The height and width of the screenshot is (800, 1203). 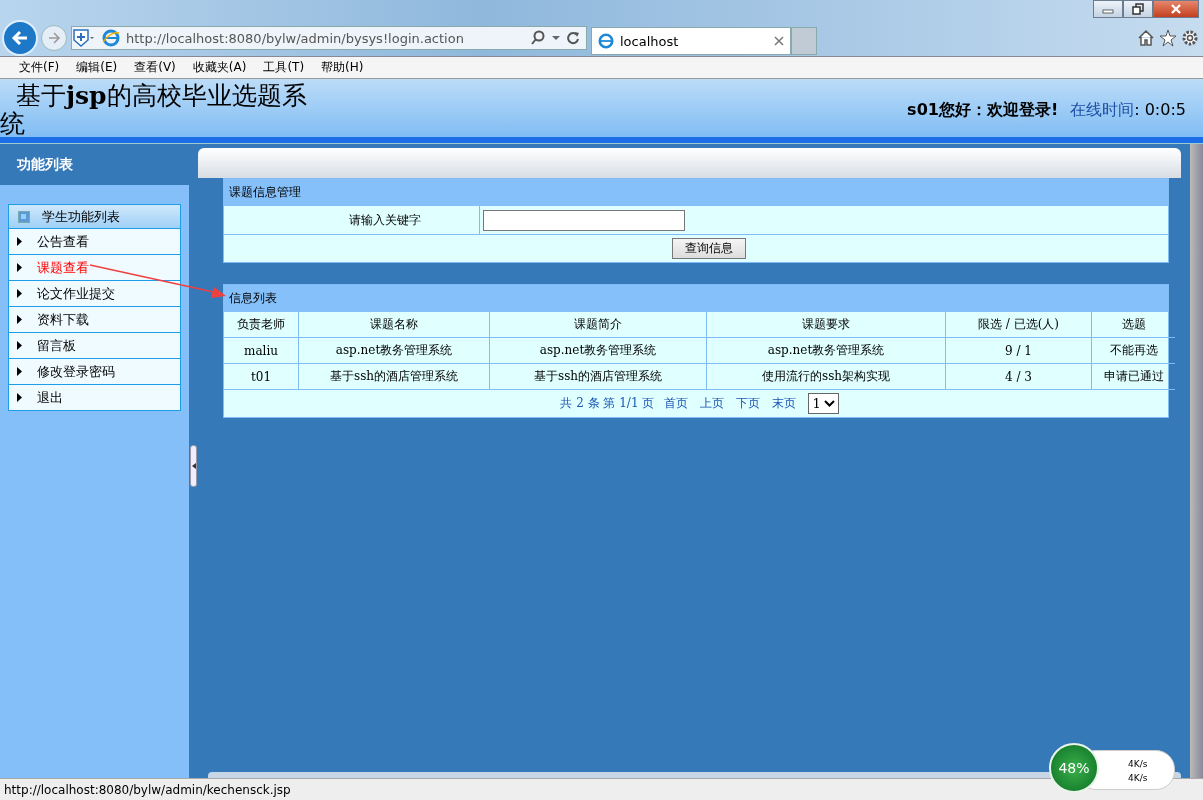 What do you see at coordinates (1018, 376) in the screenshot?
I see `table-cell: 4 / 3` at bounding box center [1018, 376].